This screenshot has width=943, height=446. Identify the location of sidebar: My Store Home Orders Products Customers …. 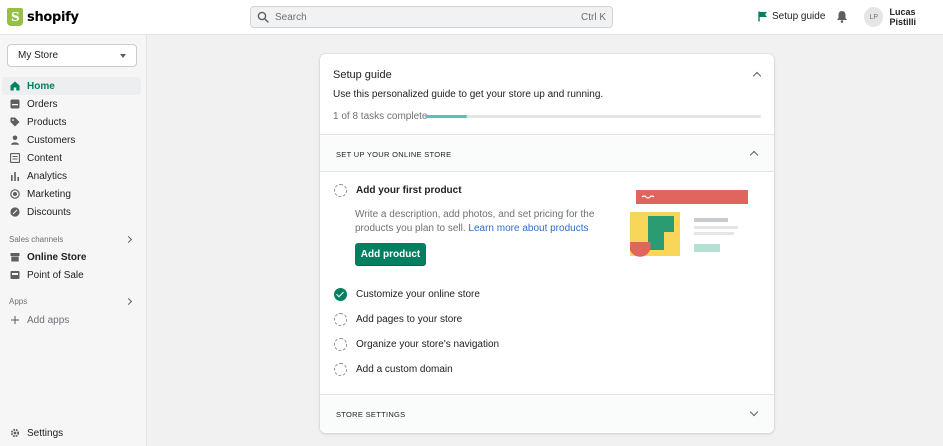
(73, 240).